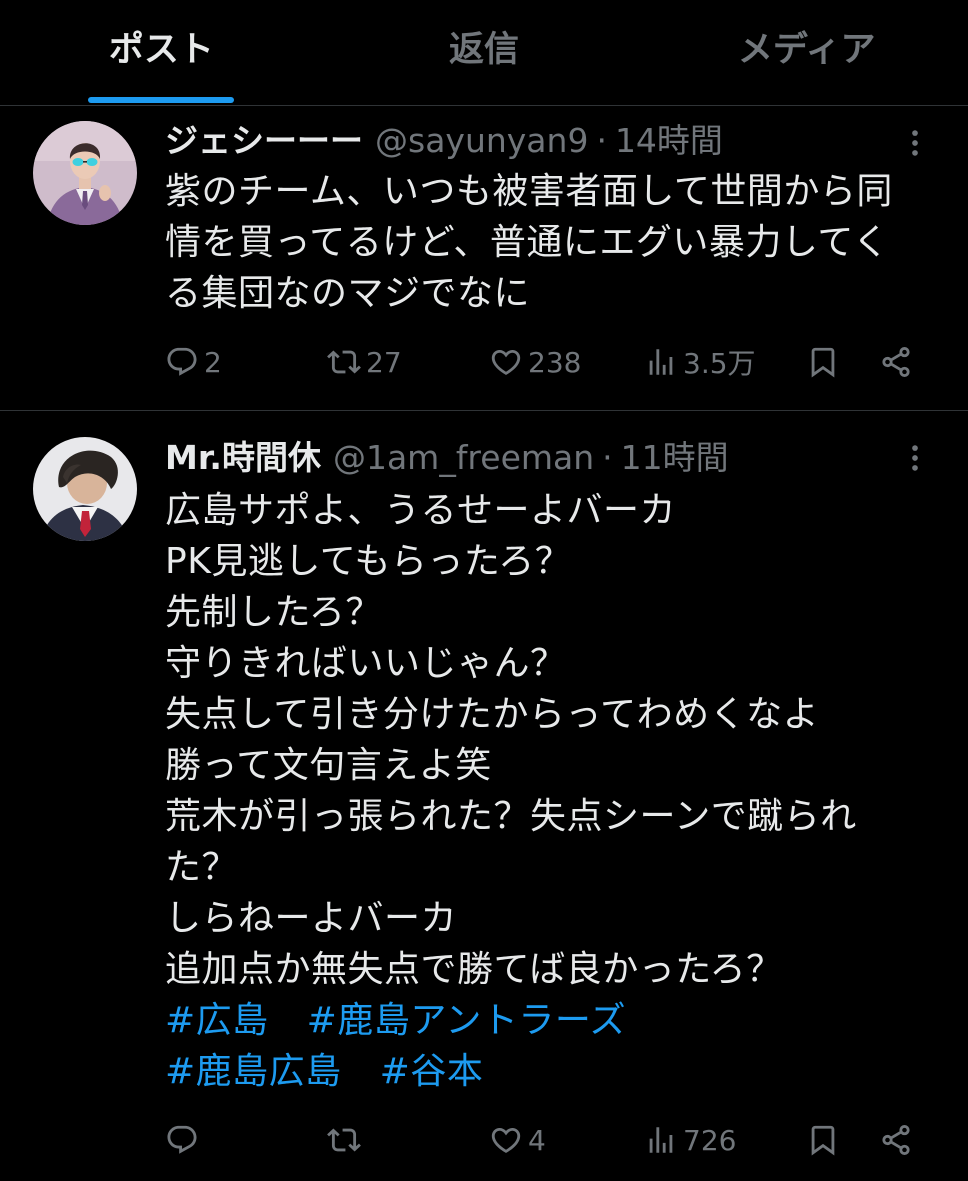 The width and height of the screenshot is (968, 1181). Describe the element at coordinates (463, 457) in the screenshot. I see `handle: @1am_freeman` at that location.